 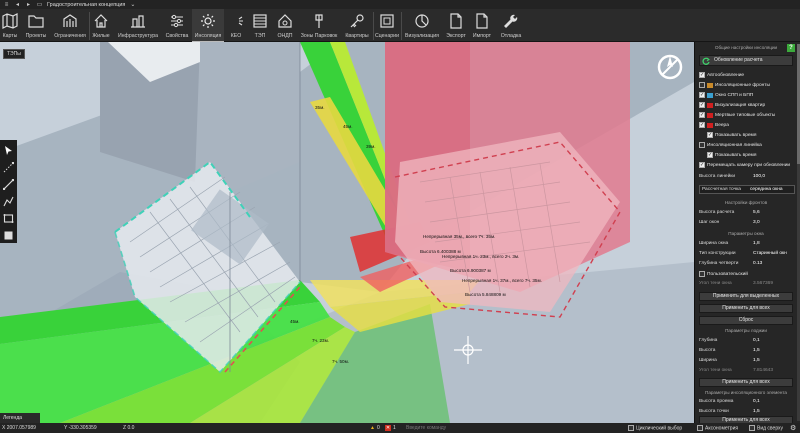 What do you see at coordinates (378, 428) in the screenshot?
I see `warning-count: 0` at bounding box center [378, 428].